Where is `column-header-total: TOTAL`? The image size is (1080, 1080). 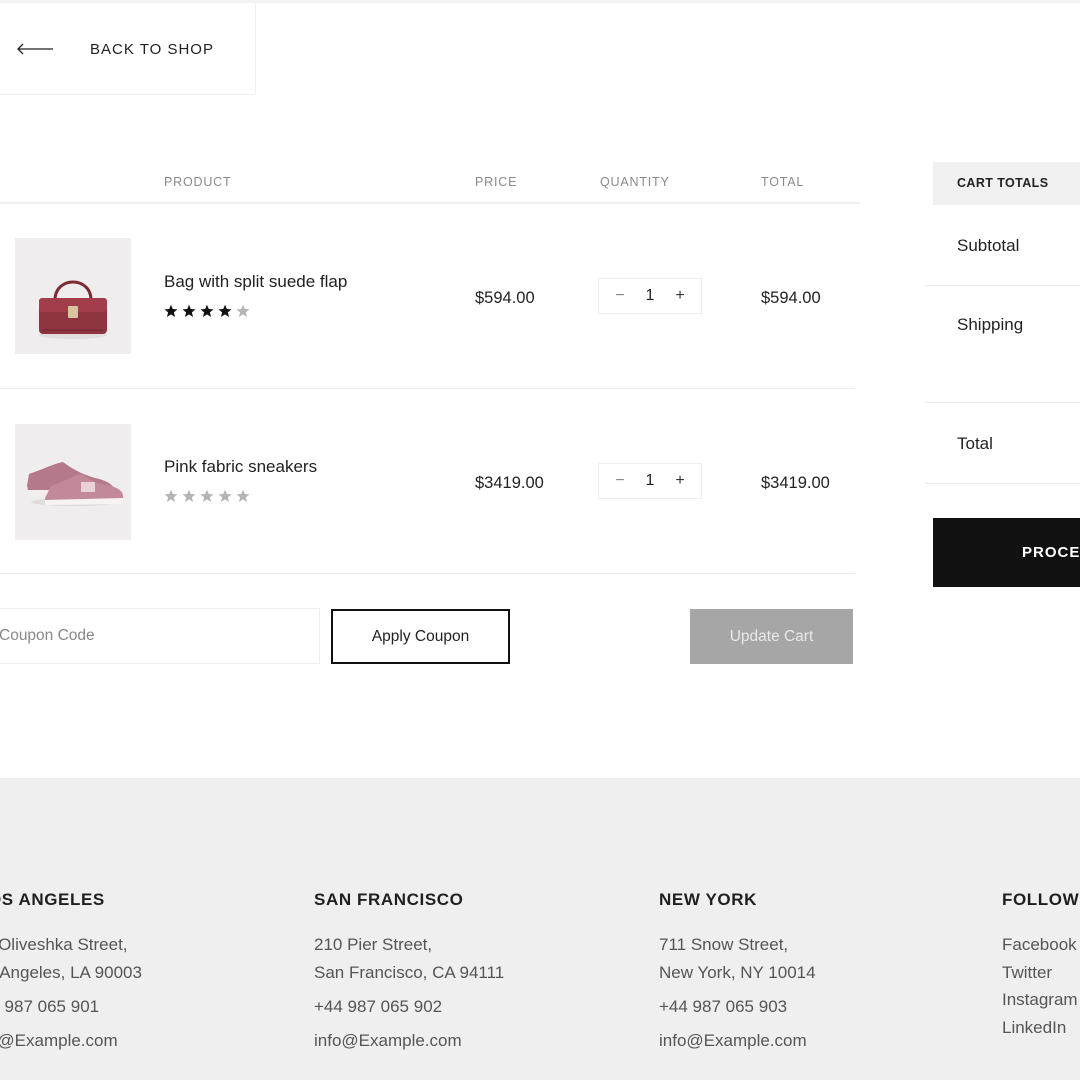
column-header-total: TOTAL is located at coordinates (783, 182).